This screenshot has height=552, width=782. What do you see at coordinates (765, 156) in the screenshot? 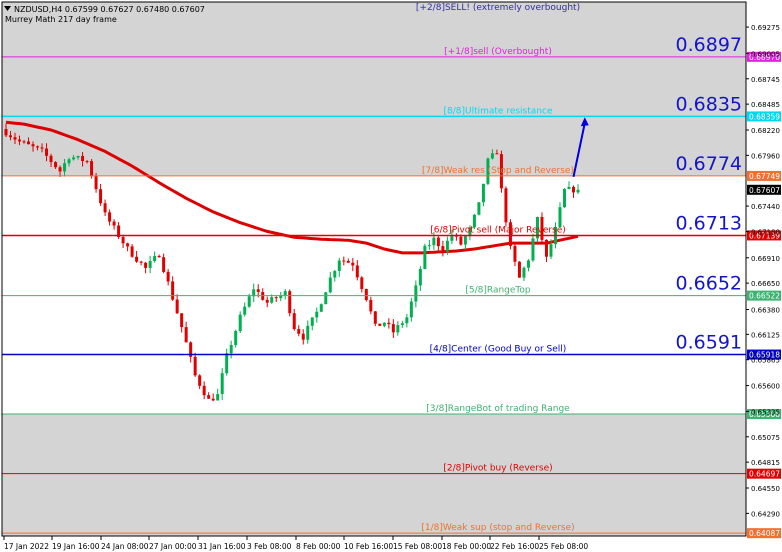
I see `price-axis-label: 0.67960` at bounding box center [765, 156].